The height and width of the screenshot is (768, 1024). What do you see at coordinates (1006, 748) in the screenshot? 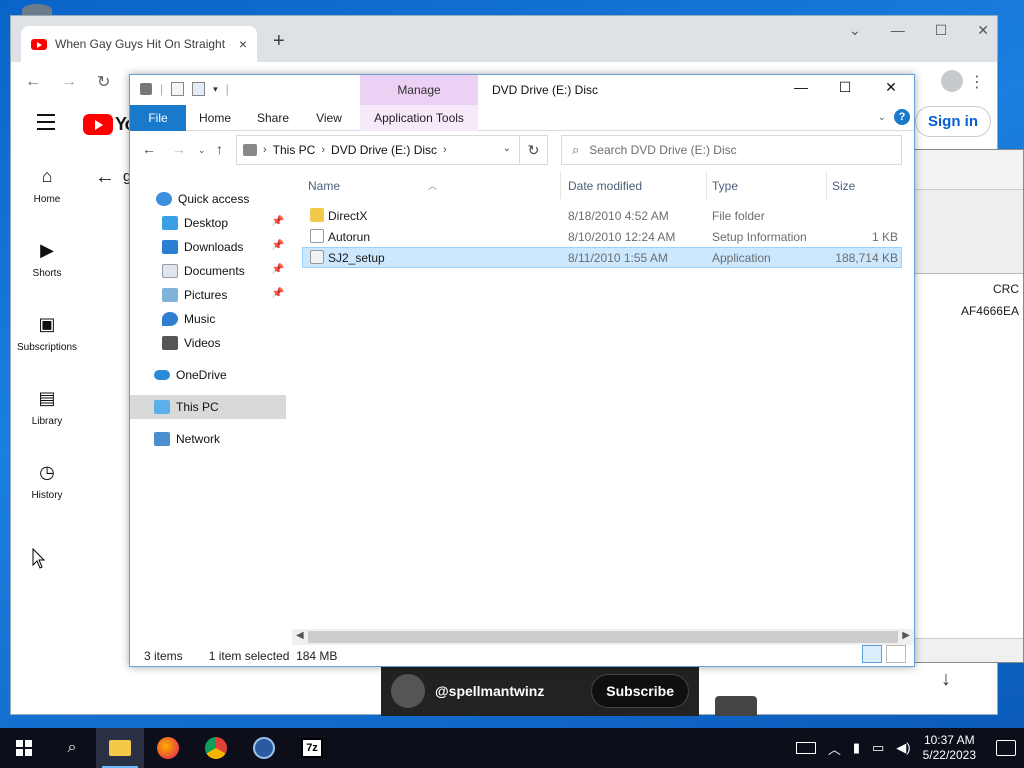
I see `notification-icon` at bounding box center [1006, 748].